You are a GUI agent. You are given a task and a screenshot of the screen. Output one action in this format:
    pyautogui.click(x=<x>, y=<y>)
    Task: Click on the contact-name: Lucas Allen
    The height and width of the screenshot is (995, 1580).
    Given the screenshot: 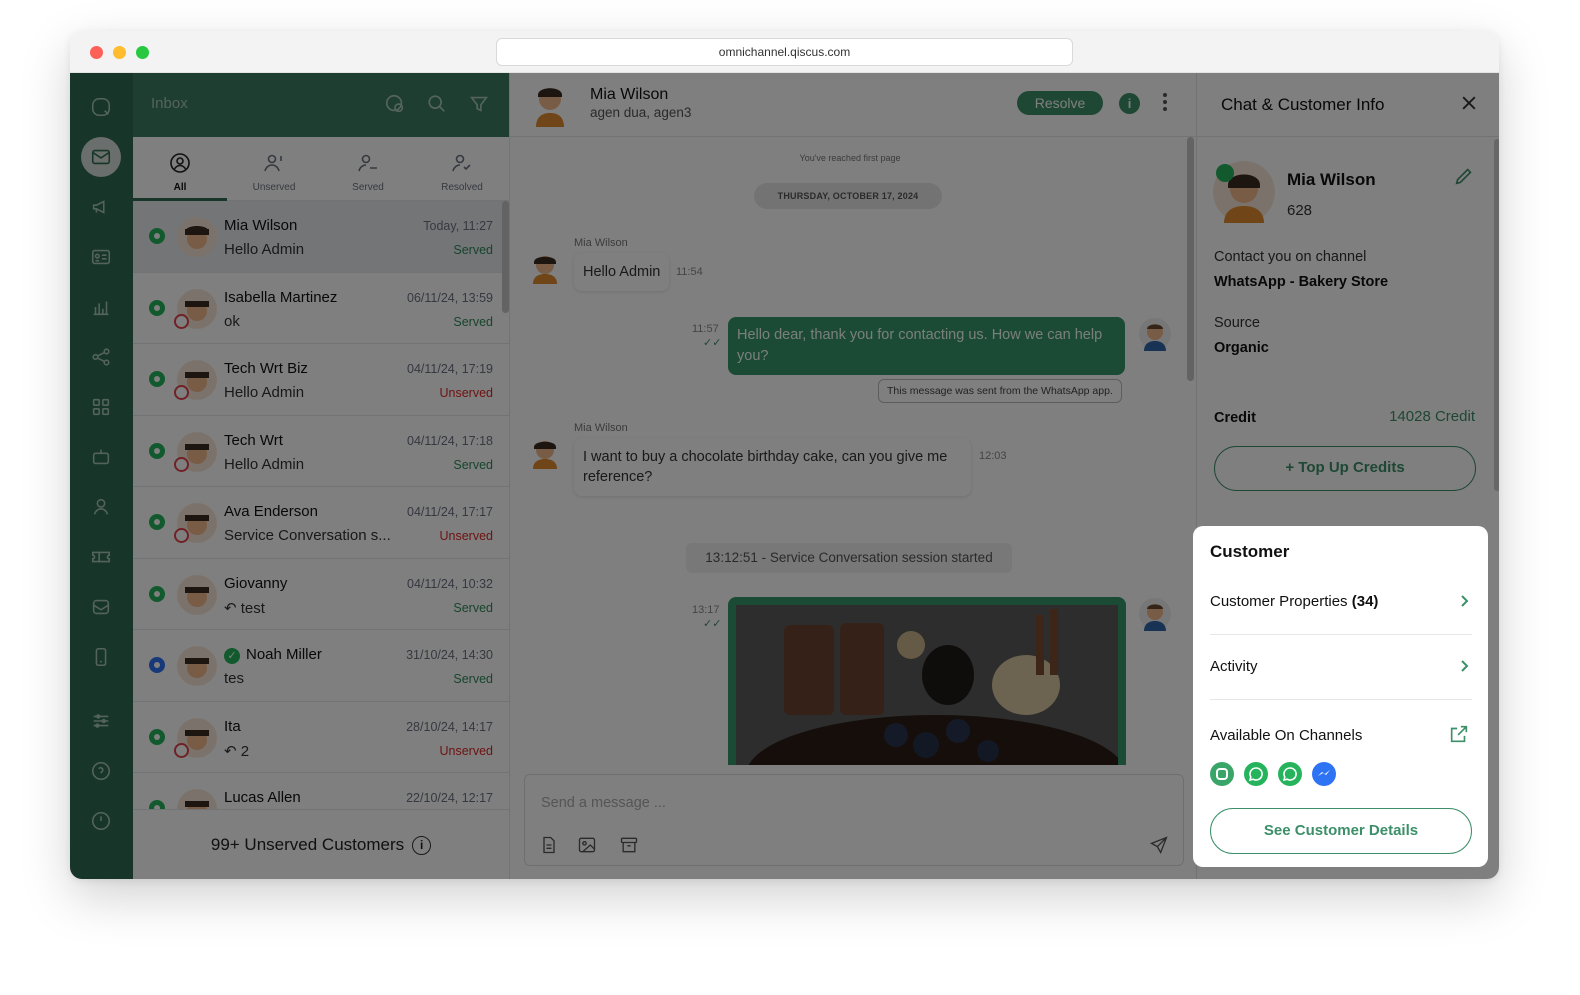 What is the action you would take?
    pyautogui.click(x=262, y=797)
    